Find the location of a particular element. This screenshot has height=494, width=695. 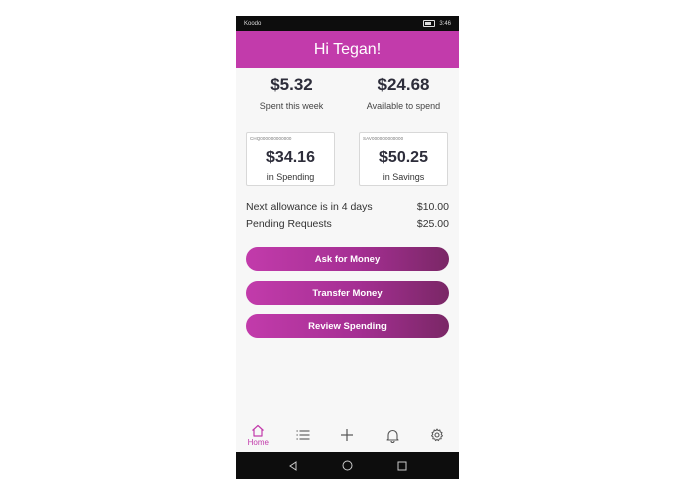

system-navigation-bar is located at coordinates (347, 465).